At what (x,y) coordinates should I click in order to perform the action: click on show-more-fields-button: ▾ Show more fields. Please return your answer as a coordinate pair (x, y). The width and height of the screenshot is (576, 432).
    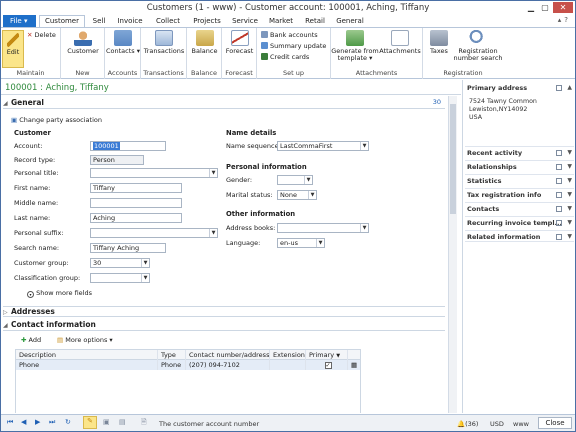
    Looking at the image, I should click on (59, 293).